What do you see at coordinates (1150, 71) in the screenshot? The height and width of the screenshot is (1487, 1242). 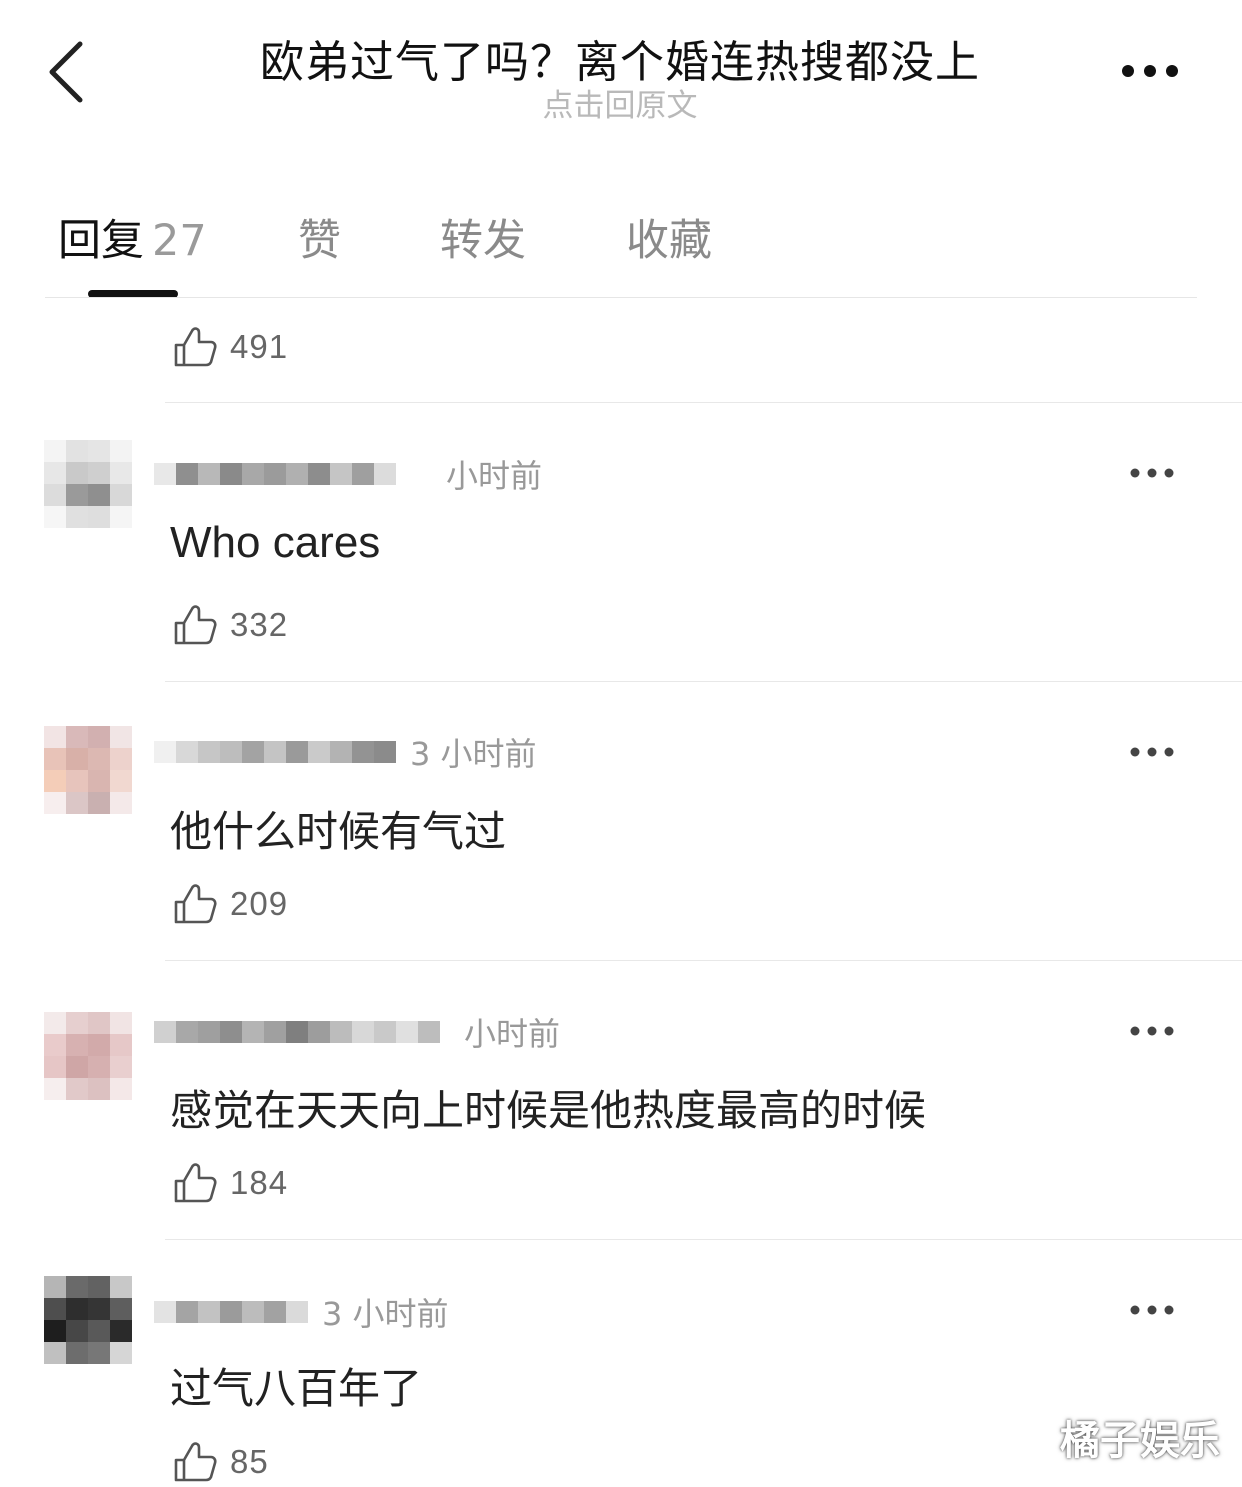 I see `more-icon` at bounding box center [1150, 71].